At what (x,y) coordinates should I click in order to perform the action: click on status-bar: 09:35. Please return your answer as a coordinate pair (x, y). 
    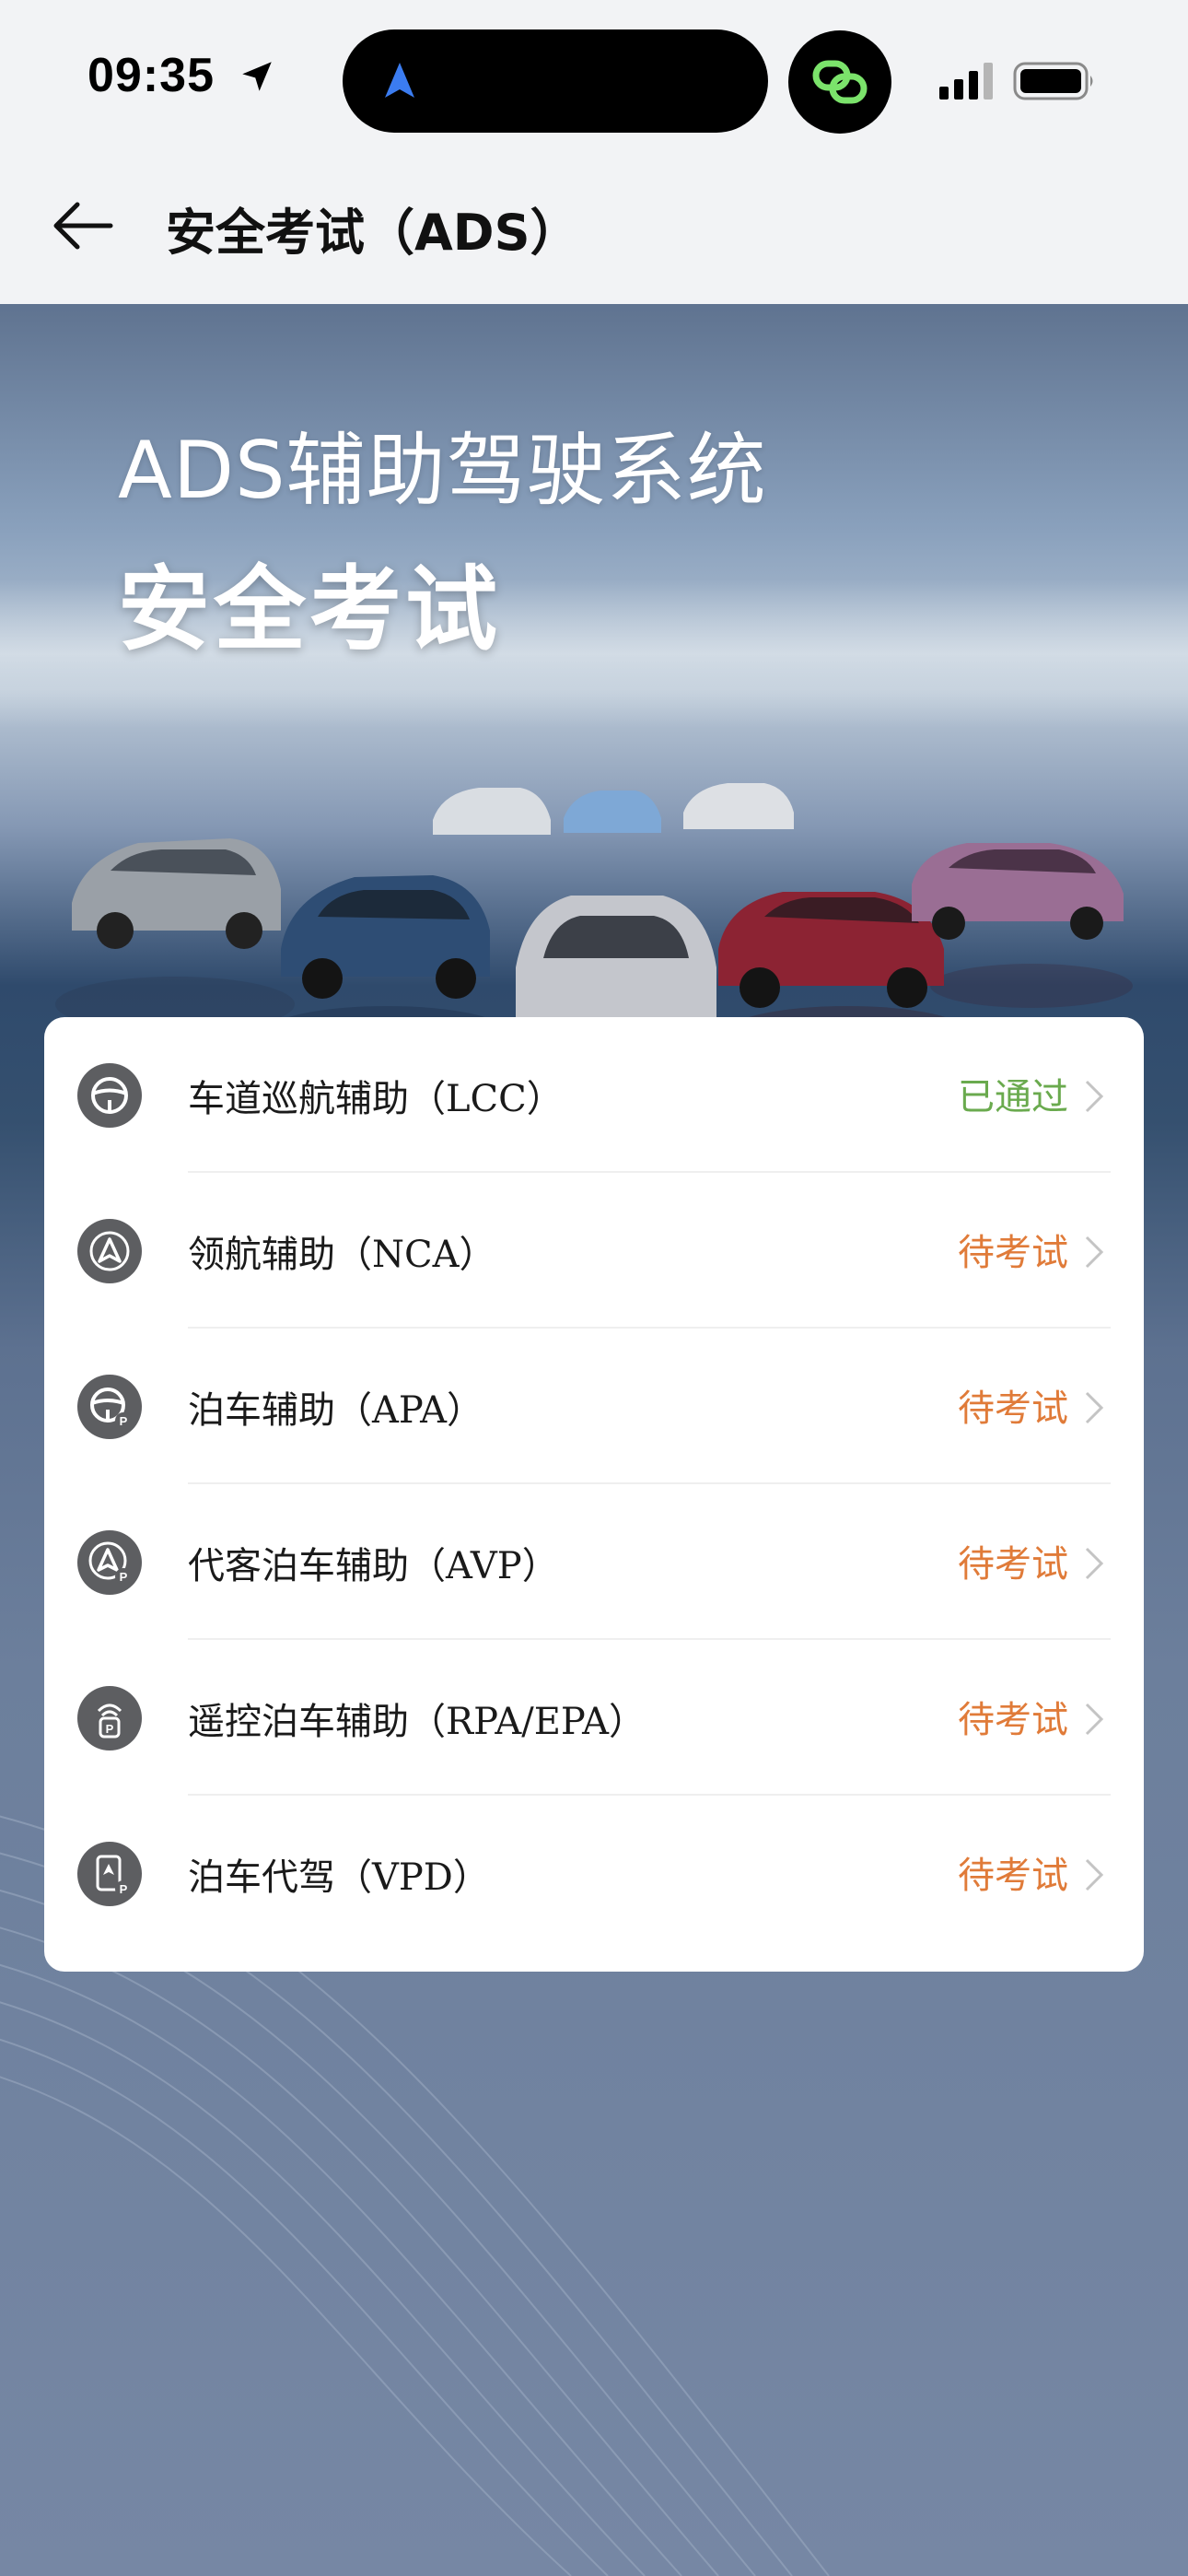
    Looking at the image, I should click on (594, 80).